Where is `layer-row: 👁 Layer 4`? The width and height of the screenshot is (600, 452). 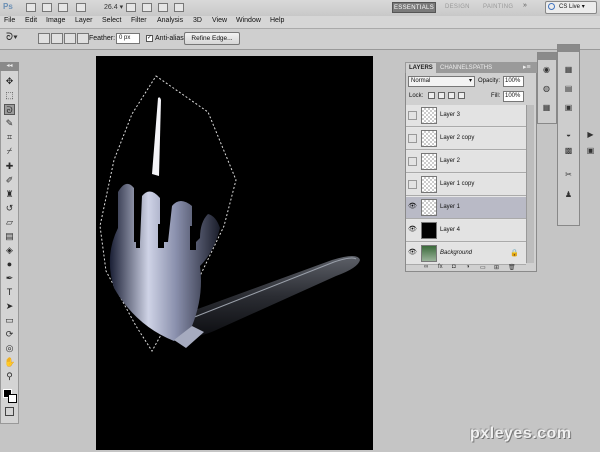 layer-row: 👁 Layer 4 is located at coordinates (466, 231).